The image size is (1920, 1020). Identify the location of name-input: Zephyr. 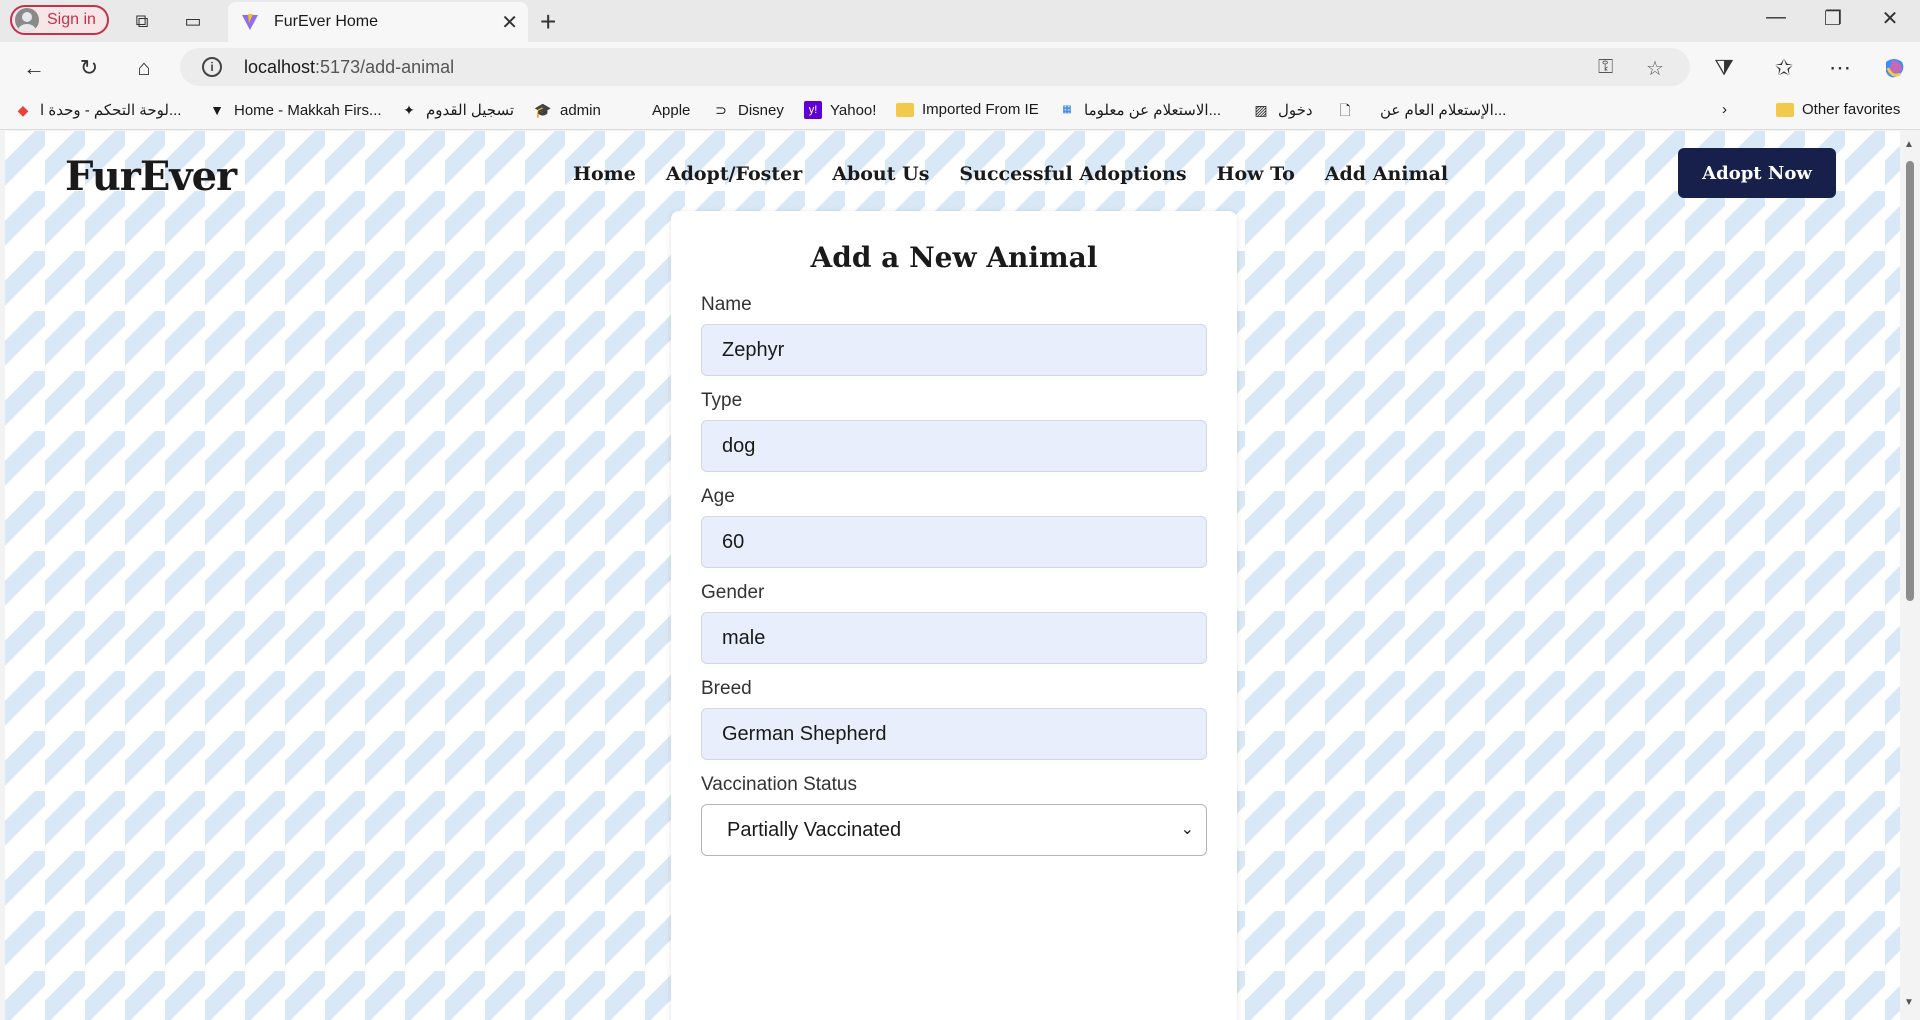
(954, 350).